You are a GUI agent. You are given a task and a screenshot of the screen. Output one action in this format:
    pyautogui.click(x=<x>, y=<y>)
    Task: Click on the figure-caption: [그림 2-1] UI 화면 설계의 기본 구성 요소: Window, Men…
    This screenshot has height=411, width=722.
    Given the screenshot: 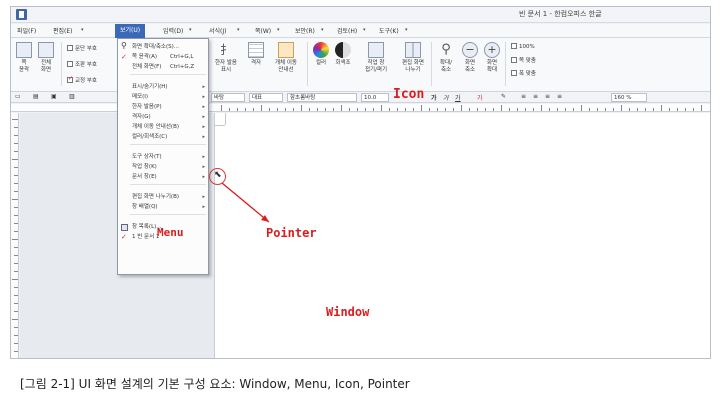 What is the action you would take?
    pyautogui.click(x=215, y=384)
    